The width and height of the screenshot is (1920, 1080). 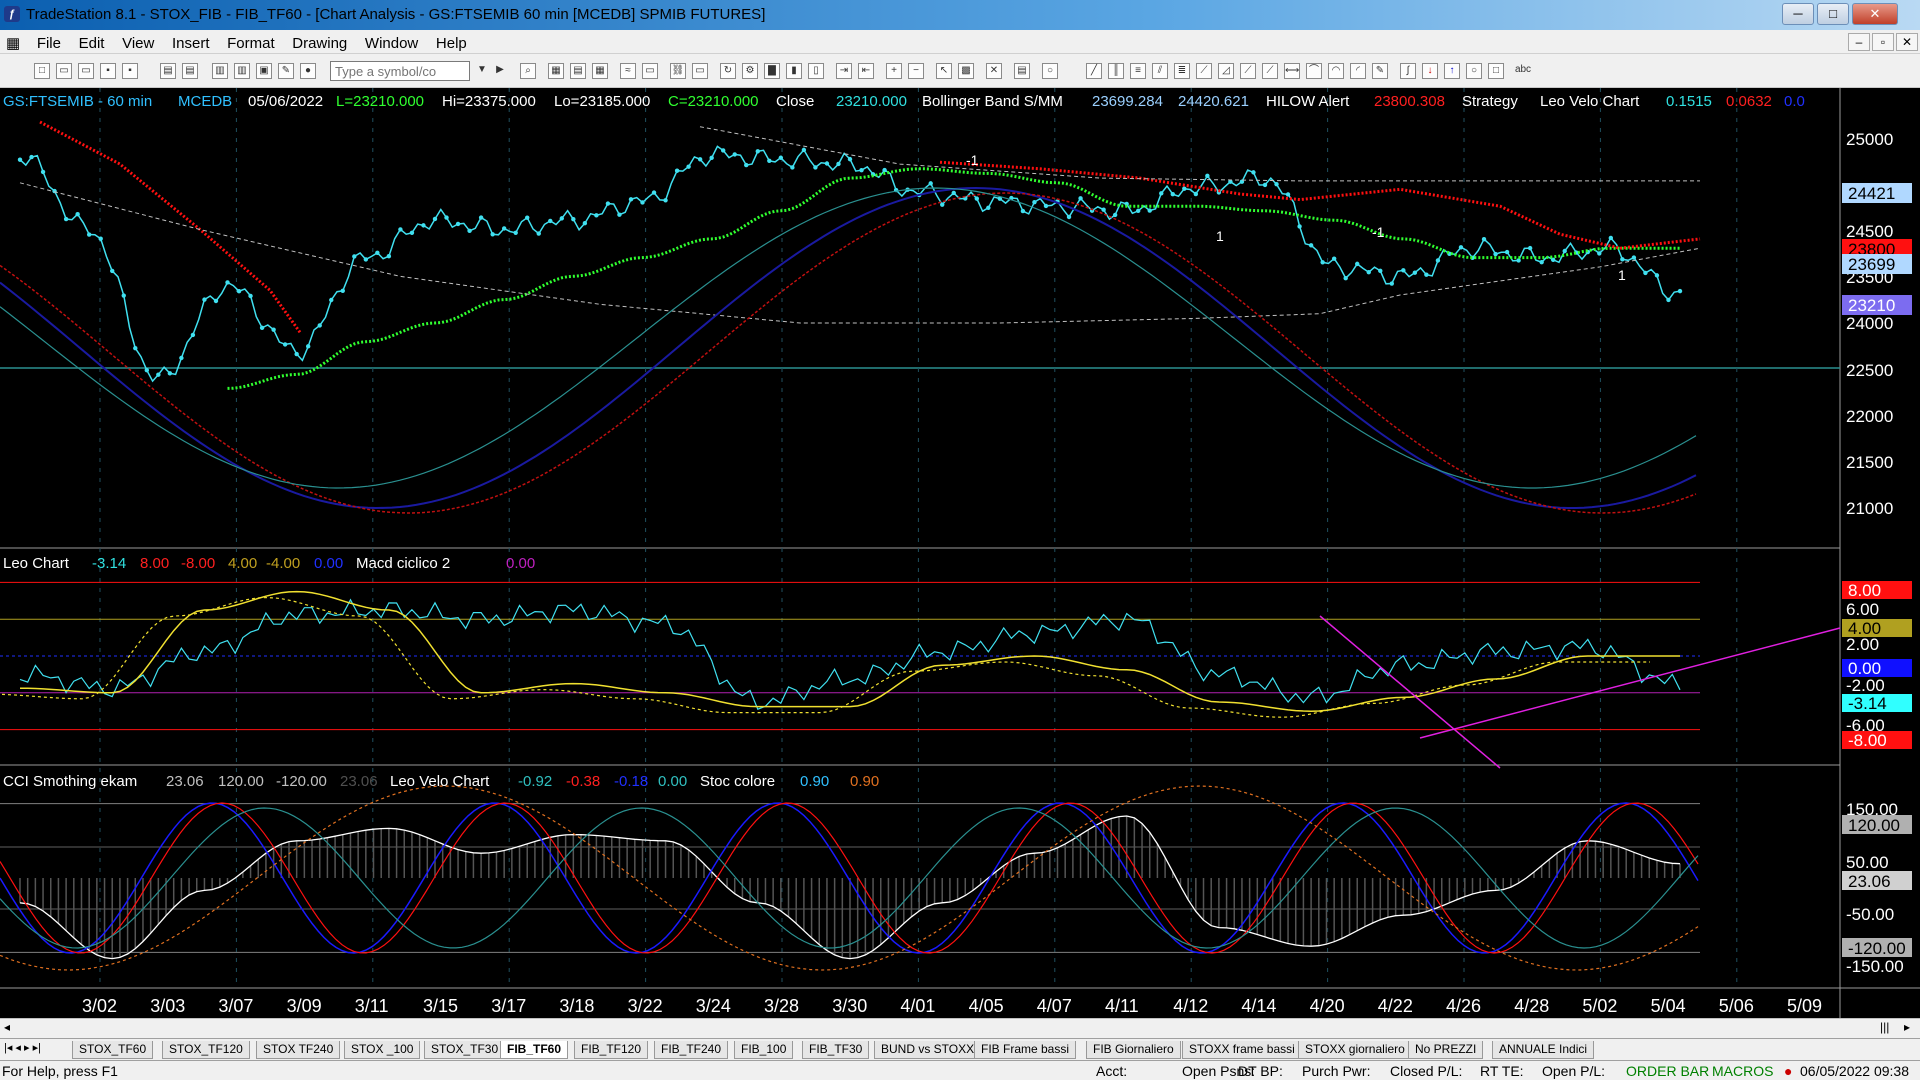 I want to click on workspace-tab: BUND vs STOXX, so click(x=928, y=1050).